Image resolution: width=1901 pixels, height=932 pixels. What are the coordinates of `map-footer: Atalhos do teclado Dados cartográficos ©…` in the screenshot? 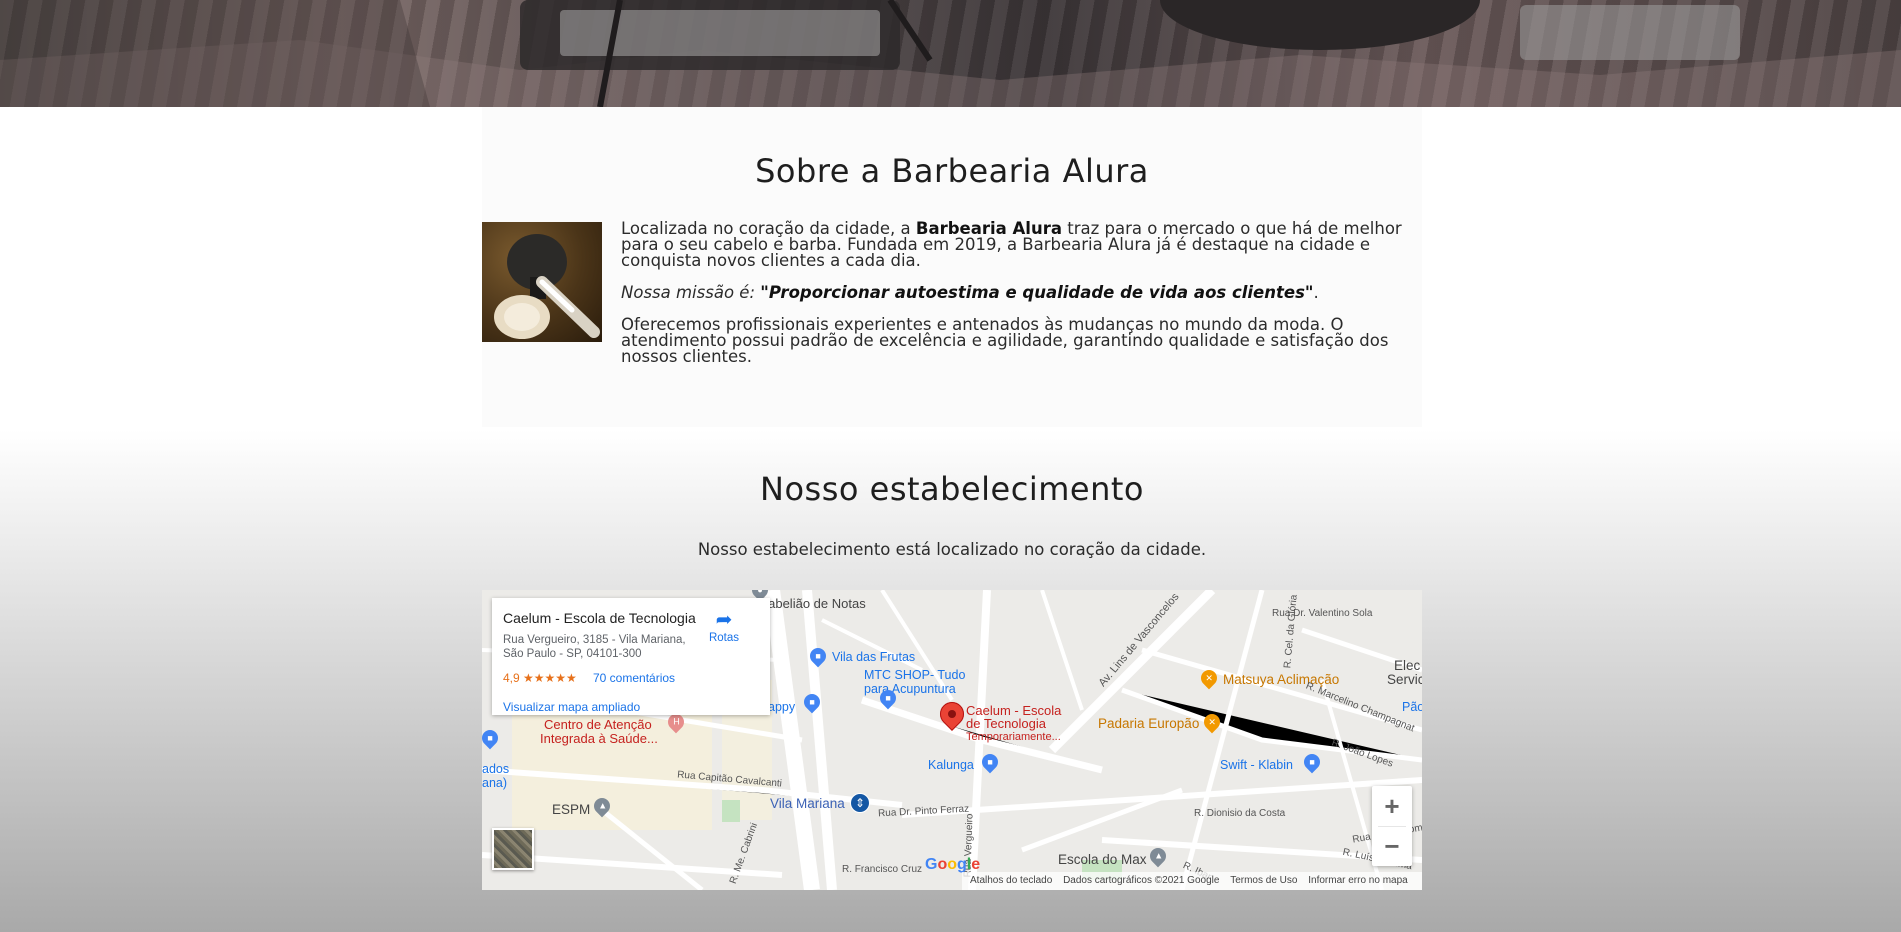 It's located at (1192, 881).